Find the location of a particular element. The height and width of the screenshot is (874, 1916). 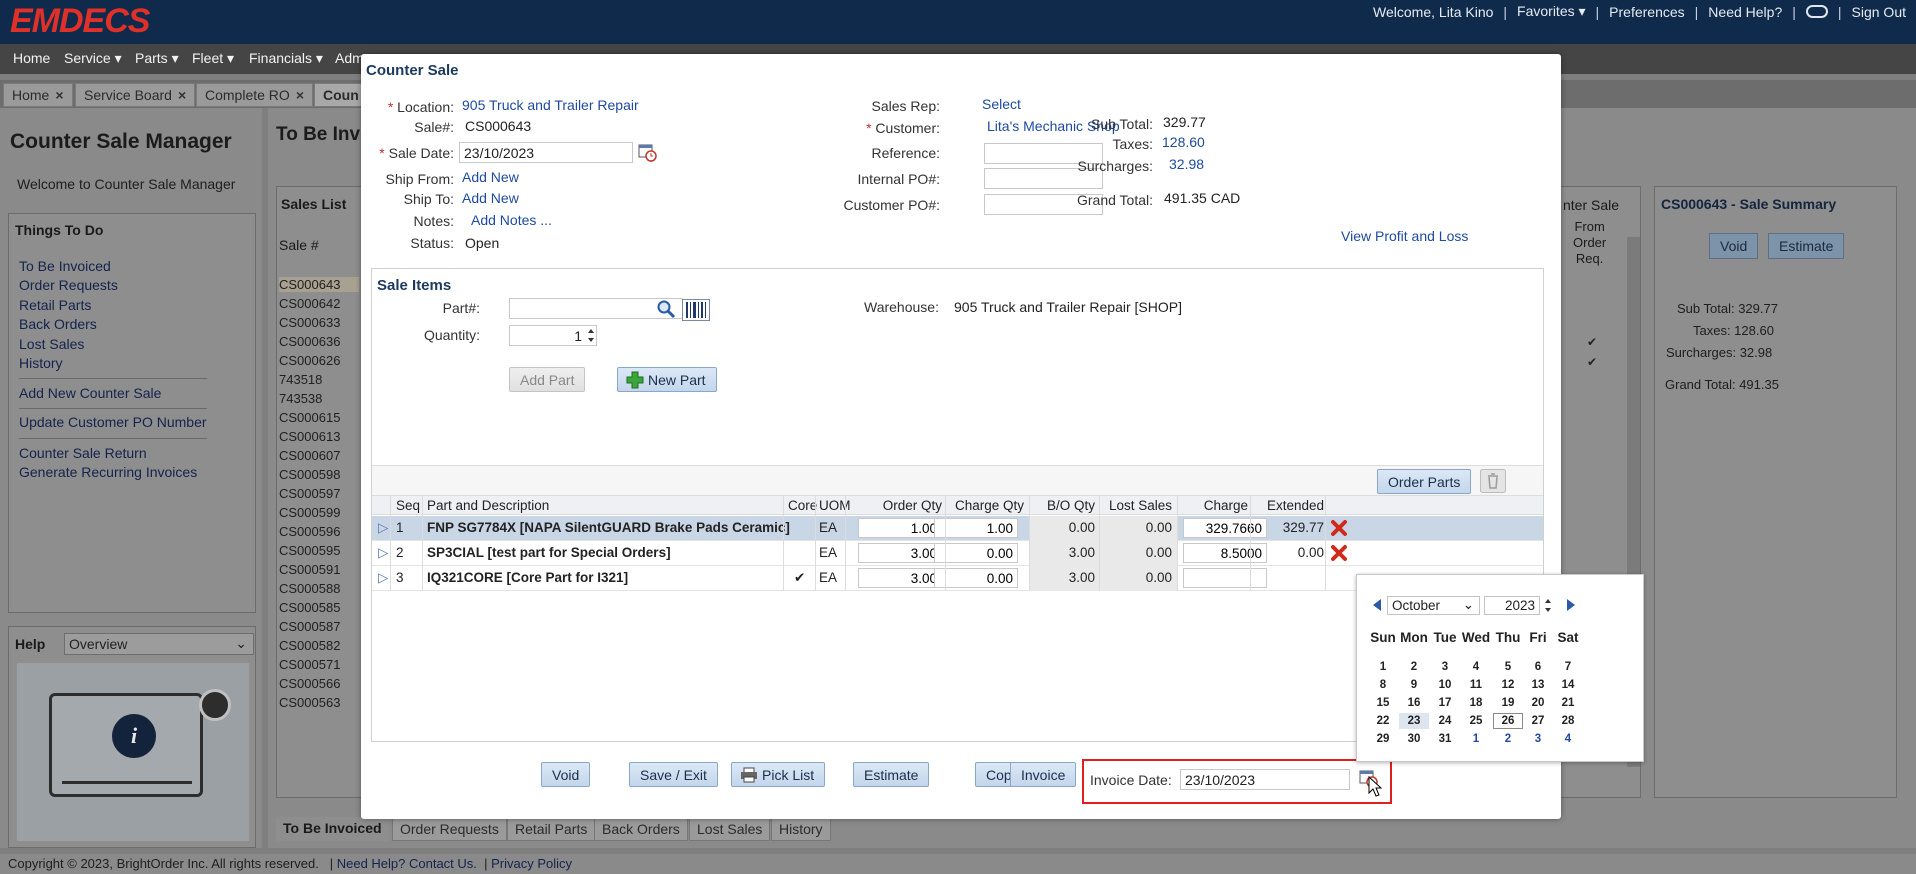

chat-icon is located at coordinates (1816, 11).